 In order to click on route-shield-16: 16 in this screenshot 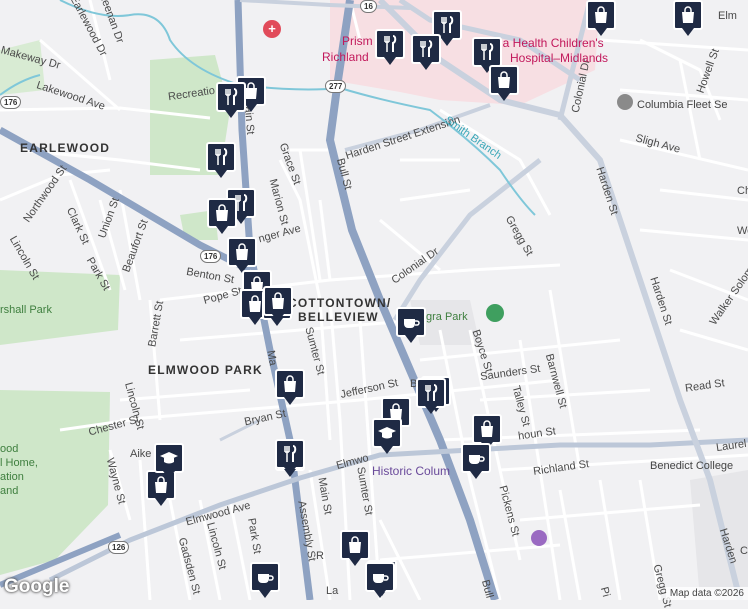, I will do `click(368, 6)`.